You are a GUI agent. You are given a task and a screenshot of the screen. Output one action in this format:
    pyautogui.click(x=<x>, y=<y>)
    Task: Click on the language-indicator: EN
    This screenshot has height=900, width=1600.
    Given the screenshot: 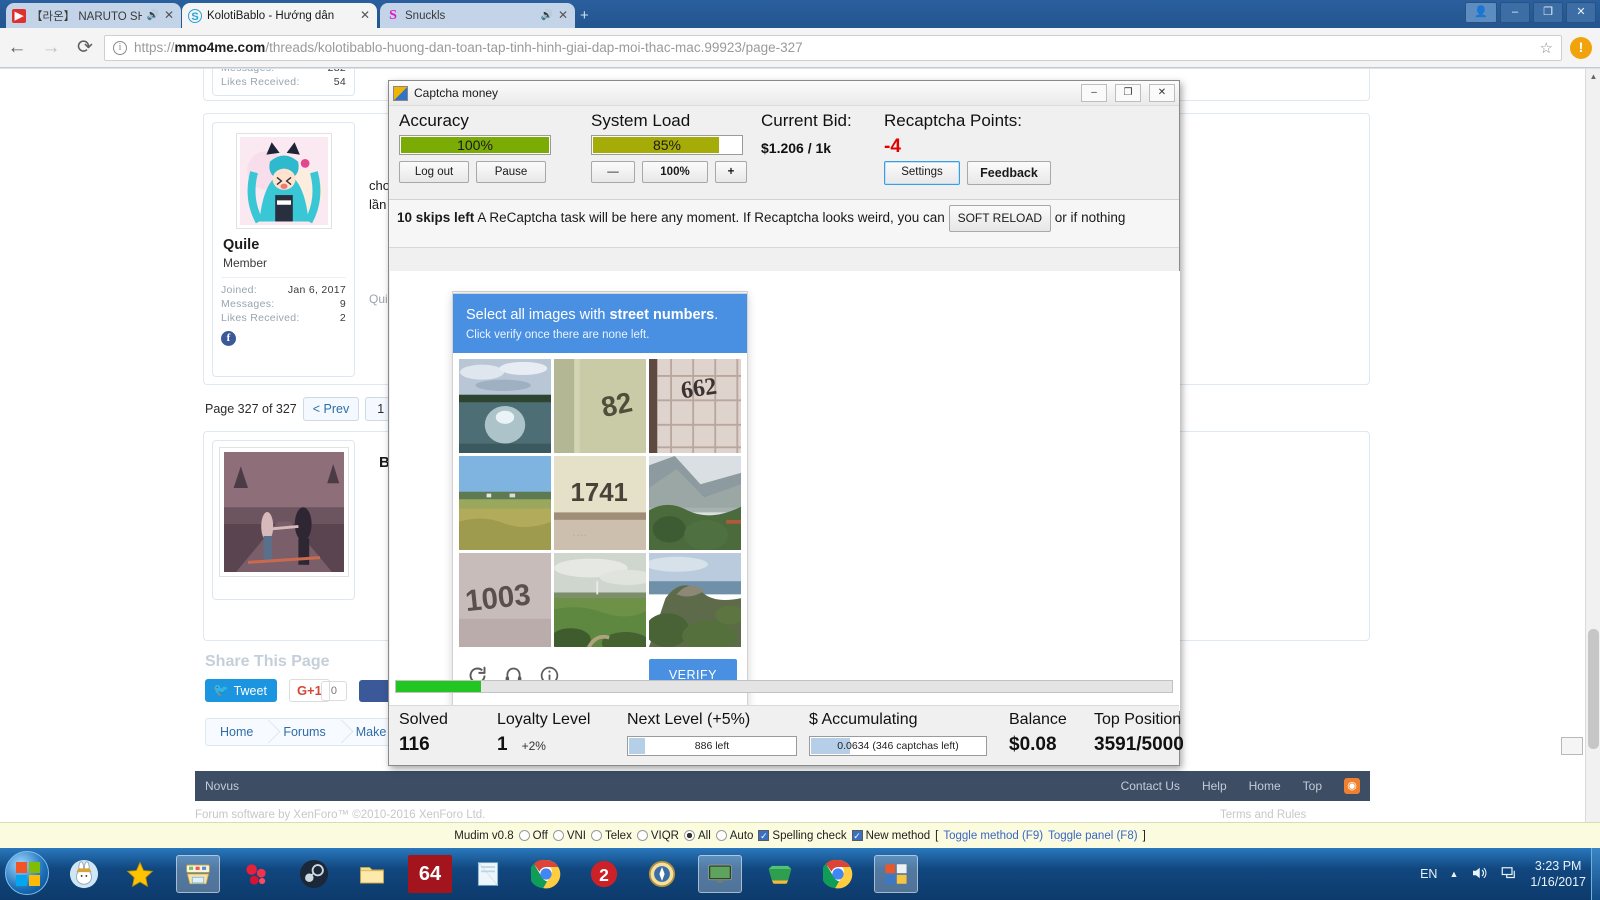 What is the action you would take?
    pyautogui.click(x=1428, y=874)
    